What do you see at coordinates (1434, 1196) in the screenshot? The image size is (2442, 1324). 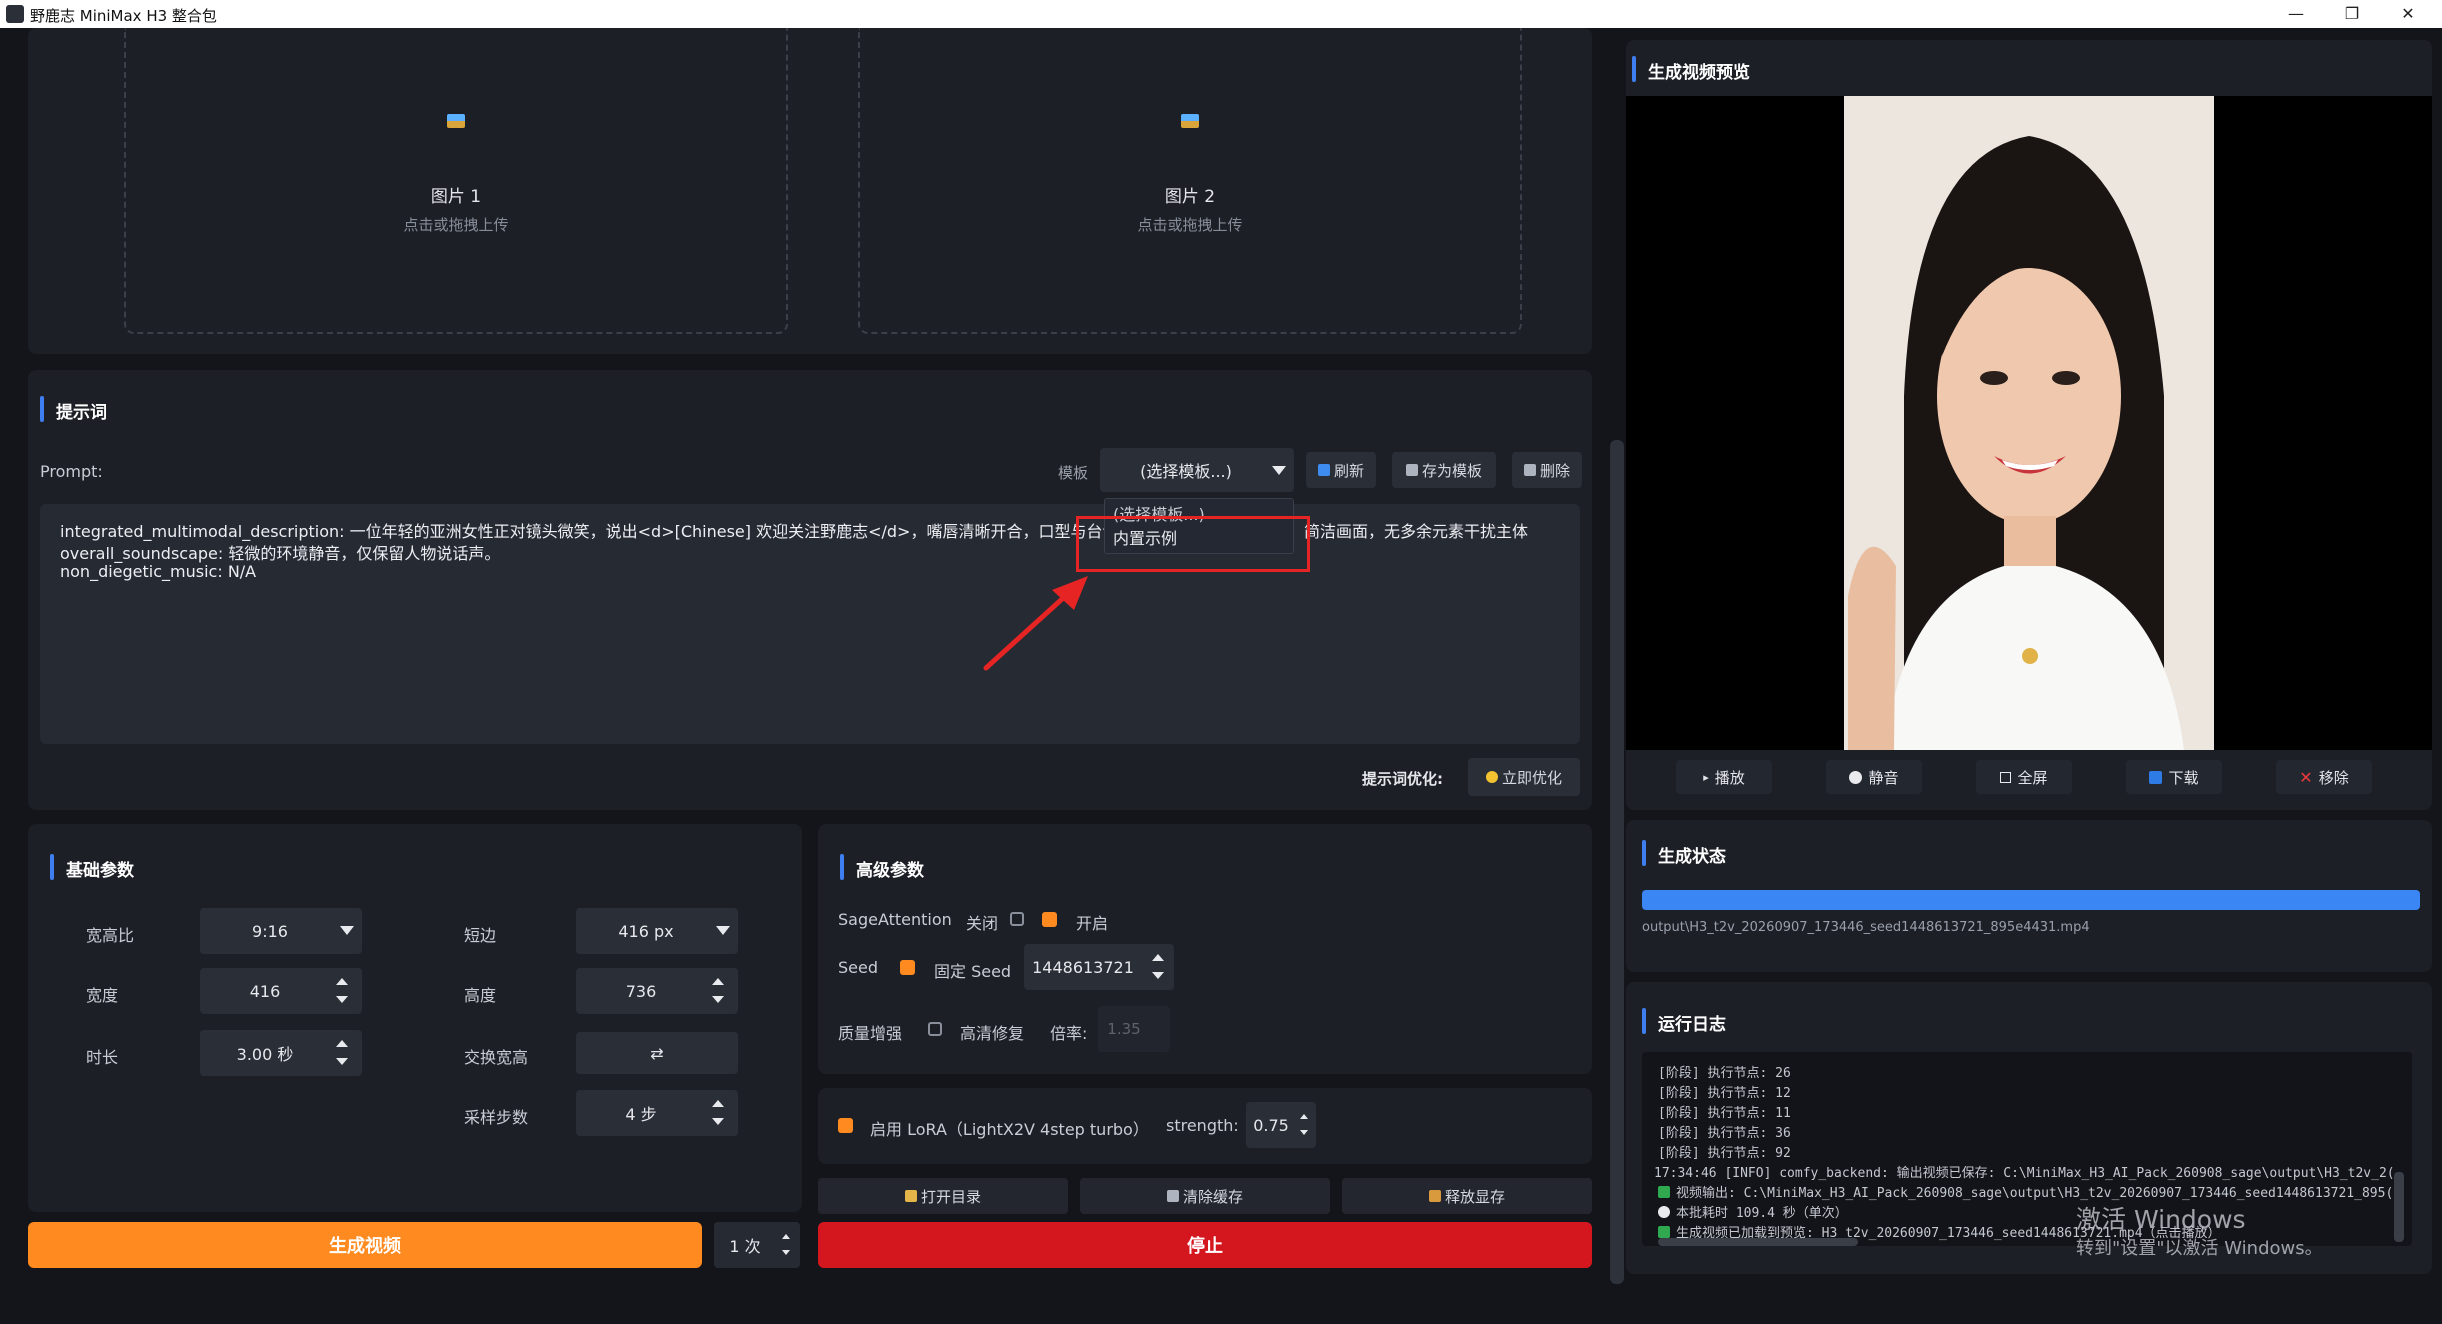 I see `broom-icon` at bounding box center [1434, 1196].